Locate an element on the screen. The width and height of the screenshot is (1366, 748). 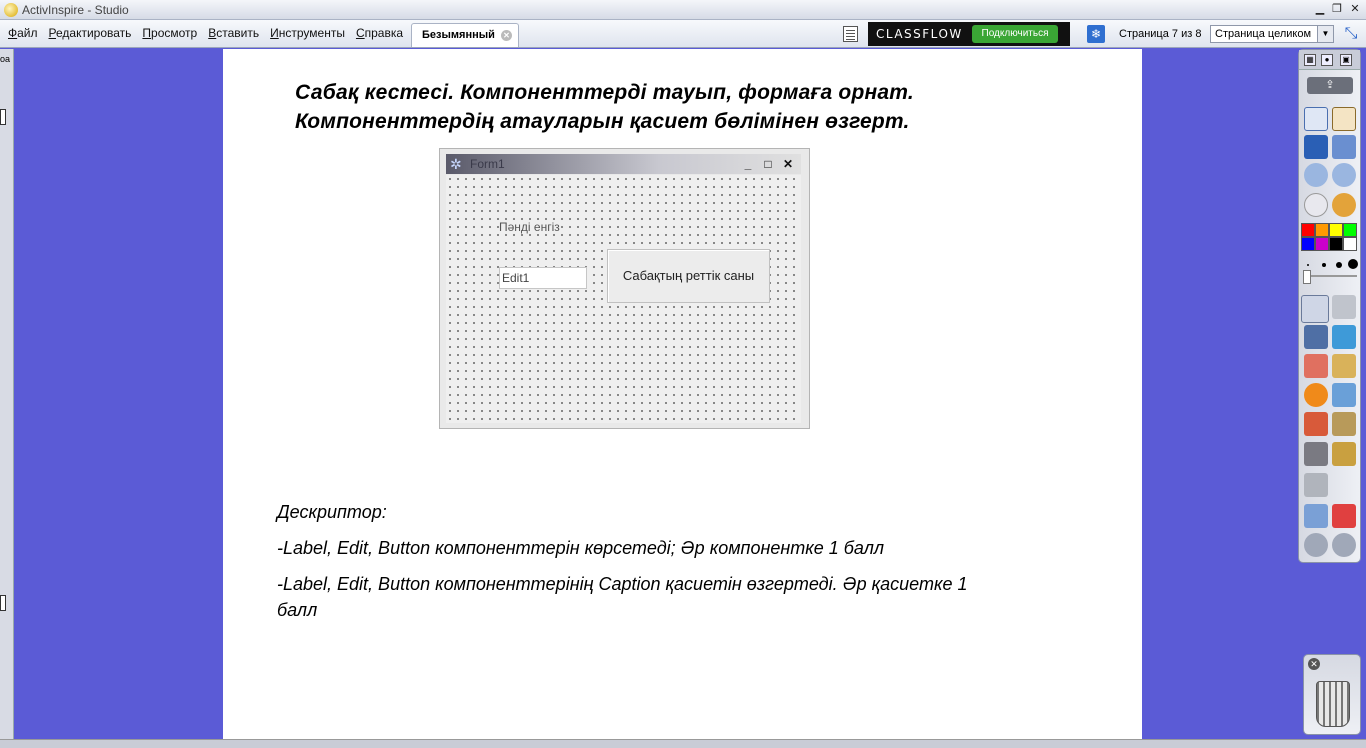
menu-help: Справка is located at coordinates (379, 33).